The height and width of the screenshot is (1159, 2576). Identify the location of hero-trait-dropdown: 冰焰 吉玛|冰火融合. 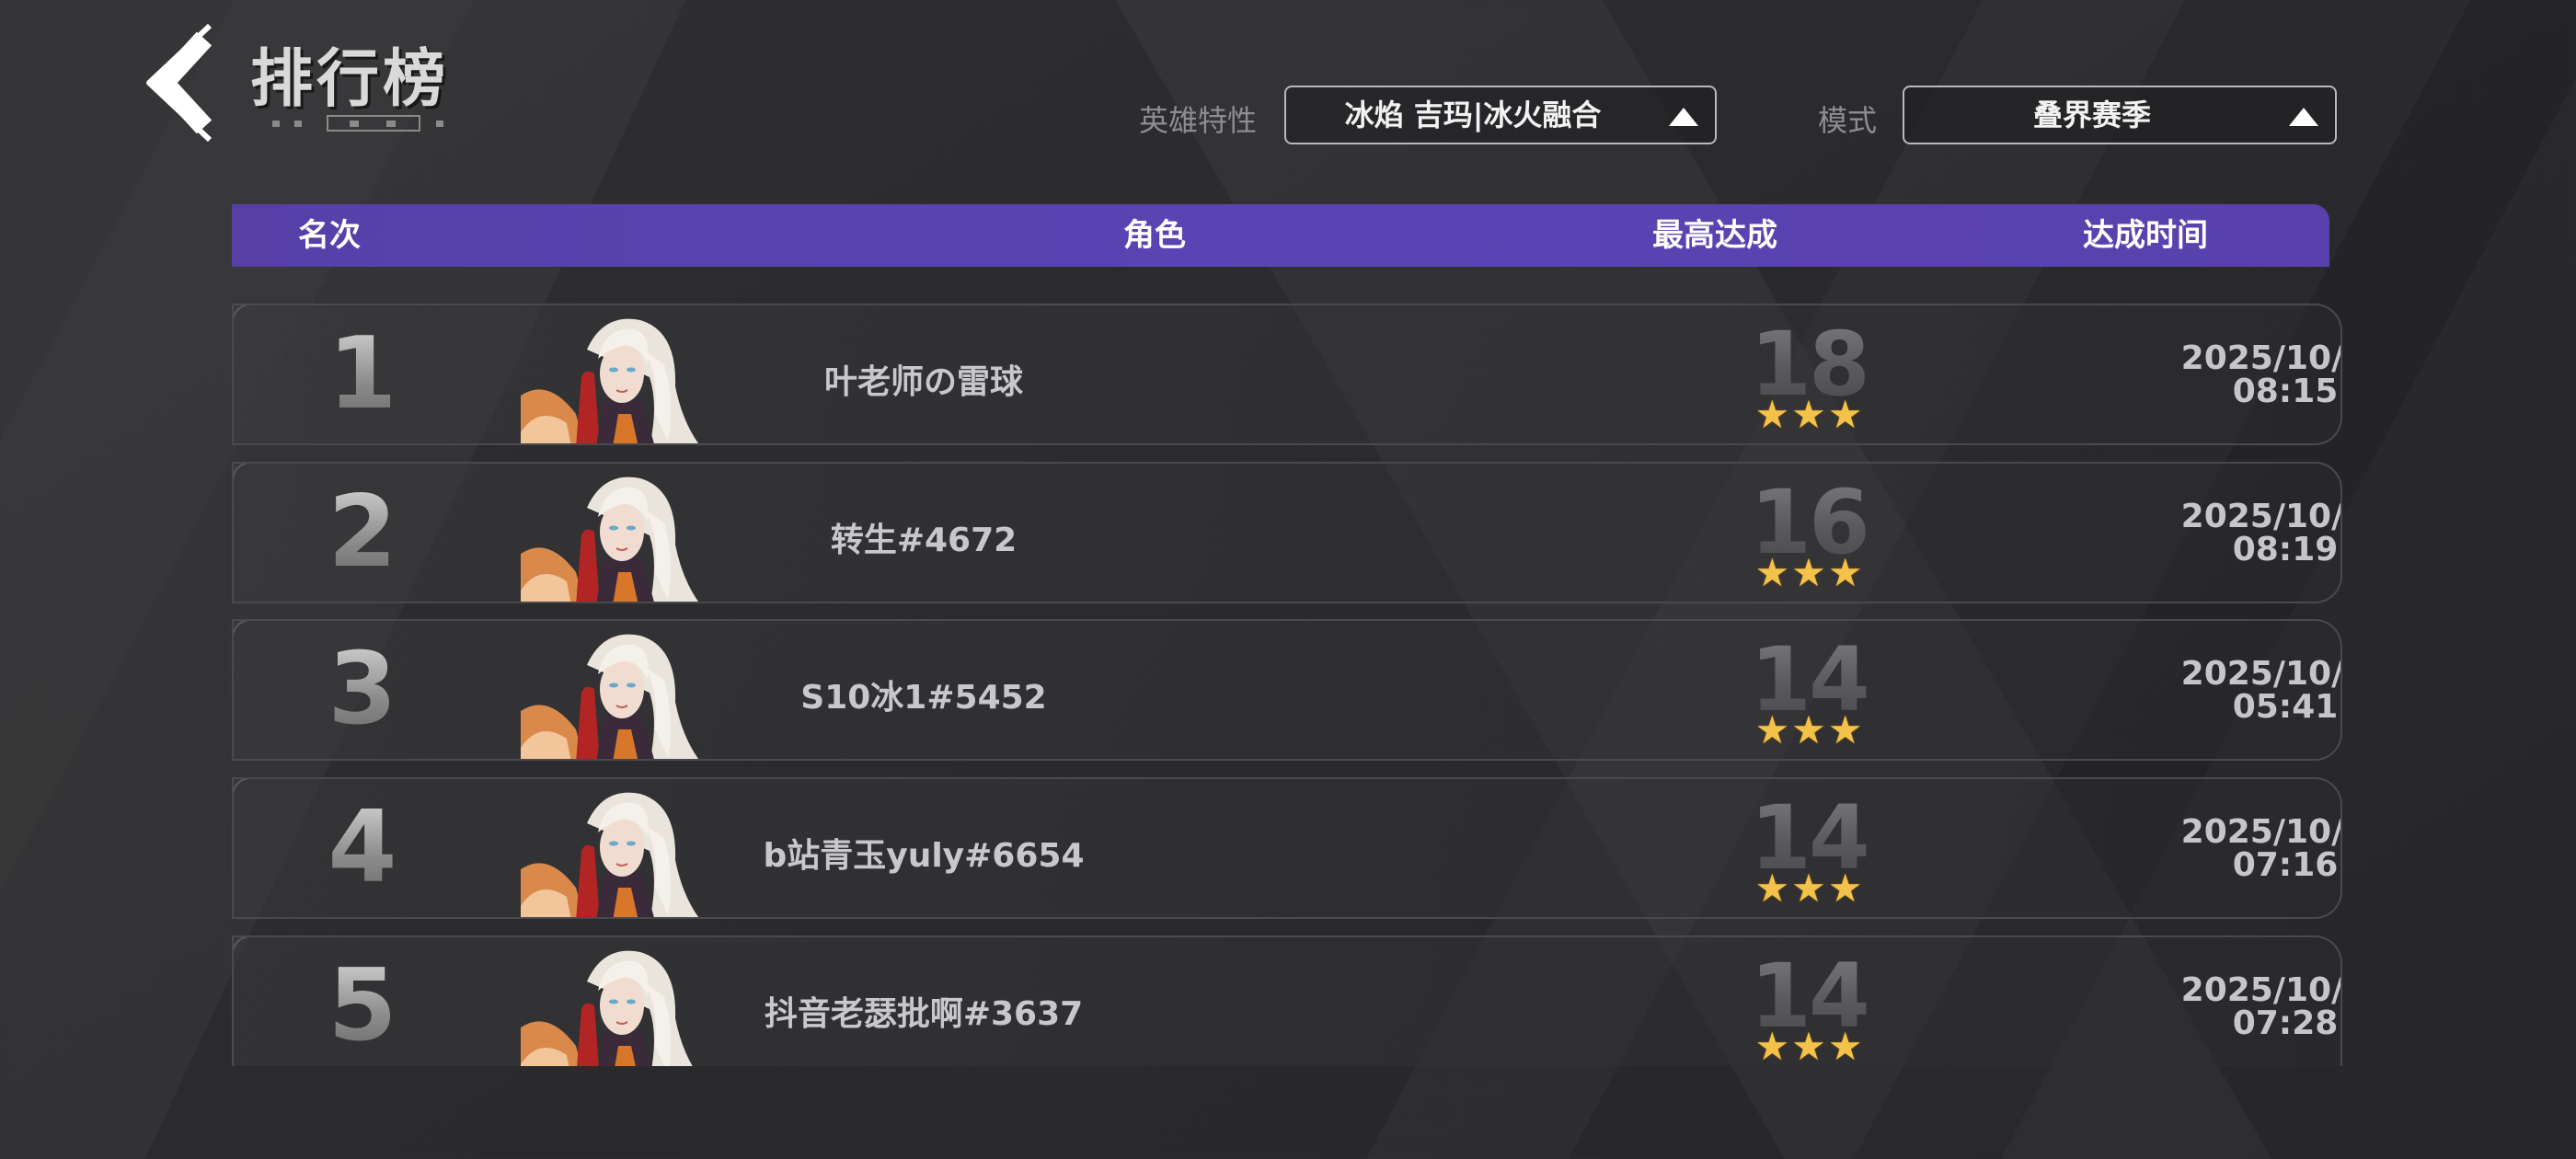
(1500, 115).